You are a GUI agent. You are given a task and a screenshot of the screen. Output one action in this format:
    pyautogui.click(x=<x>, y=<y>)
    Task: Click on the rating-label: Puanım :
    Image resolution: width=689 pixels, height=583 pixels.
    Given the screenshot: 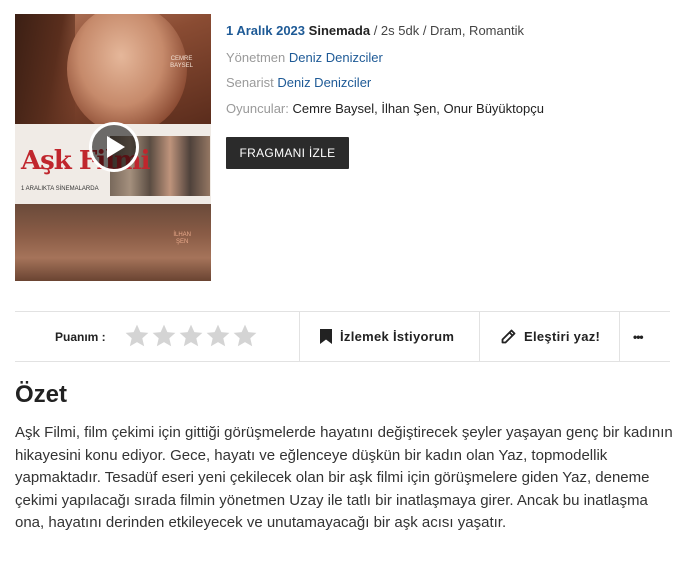 What is the action you would take?
    pyautogui.click(x=80, y=337)
    